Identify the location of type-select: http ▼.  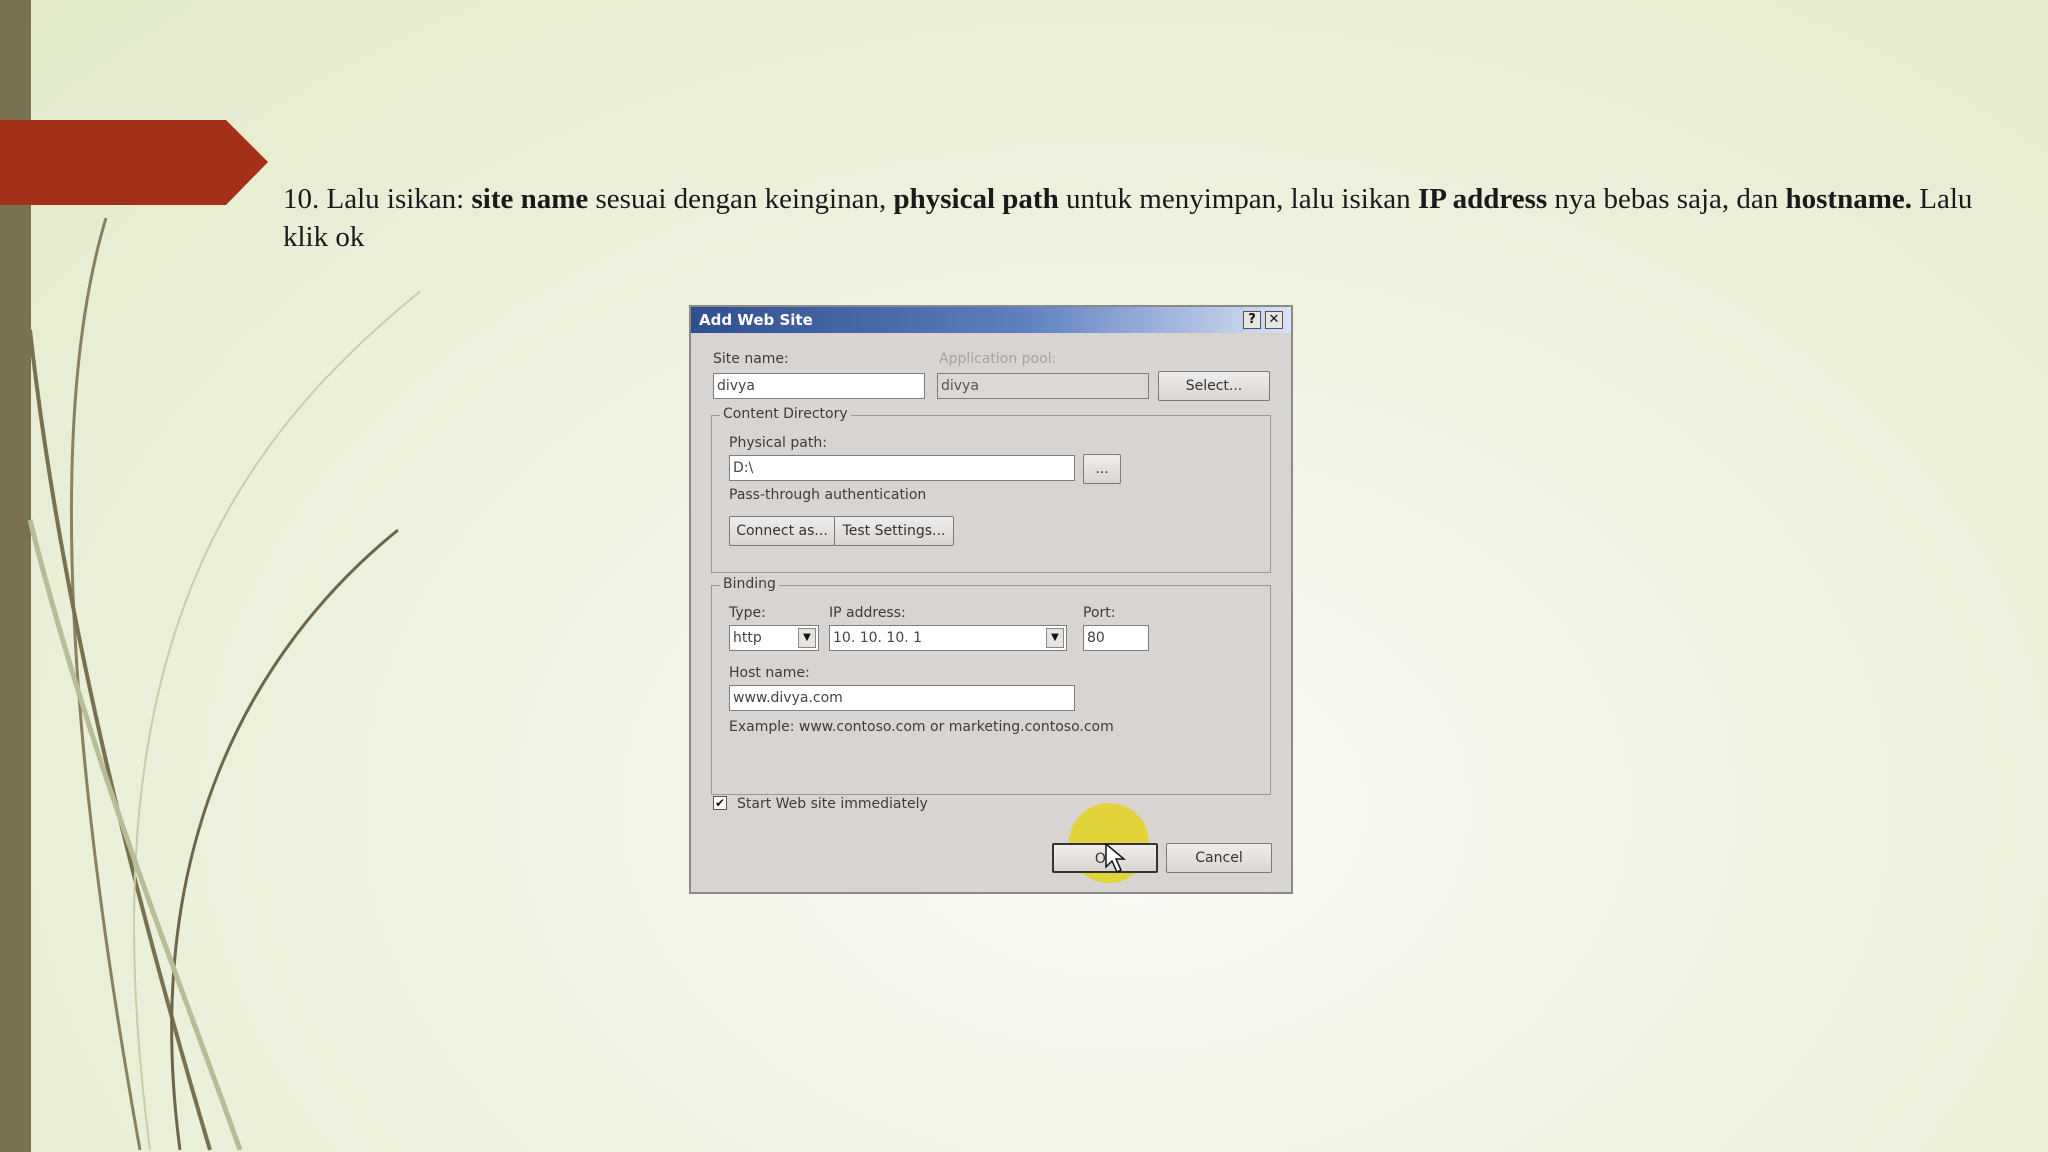
(774, 638).